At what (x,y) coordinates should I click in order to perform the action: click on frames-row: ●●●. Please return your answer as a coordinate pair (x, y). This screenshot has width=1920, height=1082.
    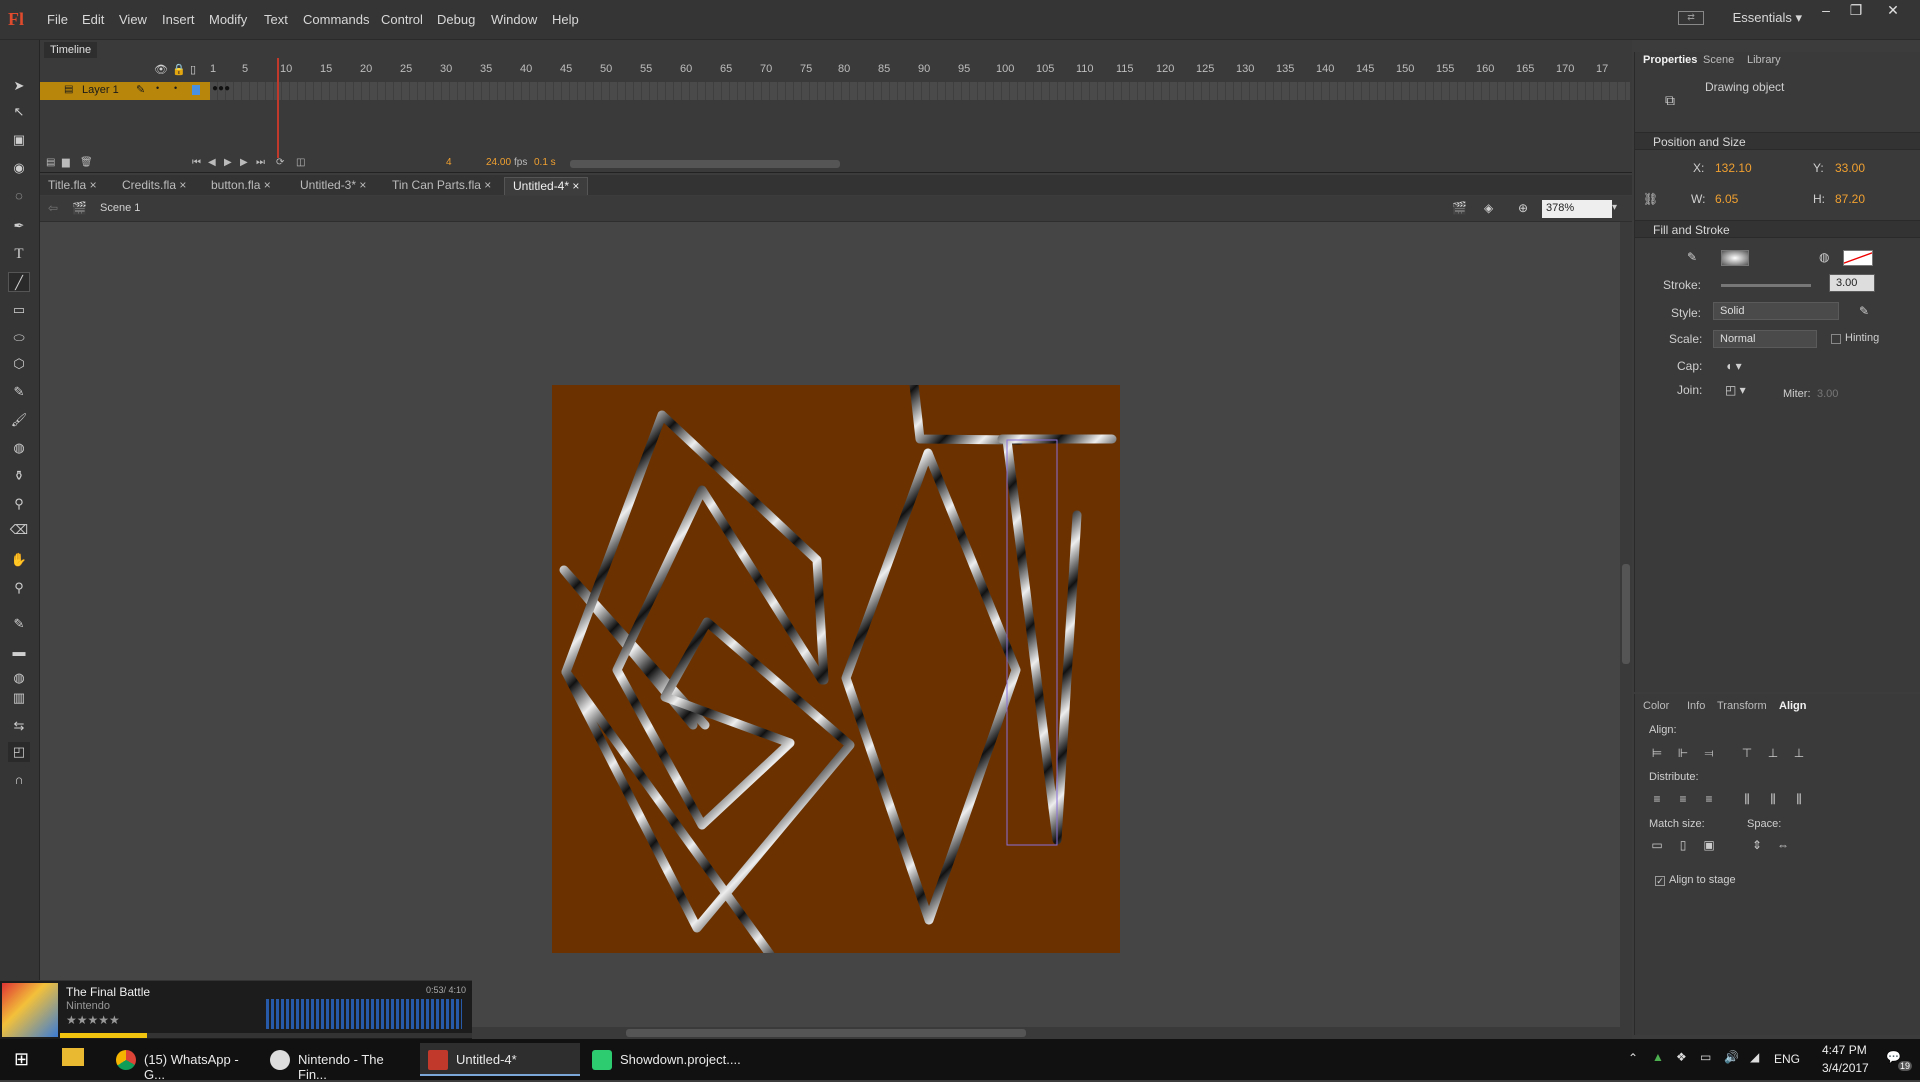
    Looking at the image, I should click on (920, 91).